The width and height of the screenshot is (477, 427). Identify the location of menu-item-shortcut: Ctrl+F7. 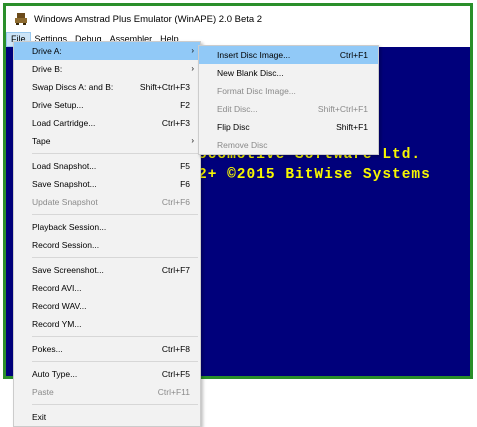
(175, 270).